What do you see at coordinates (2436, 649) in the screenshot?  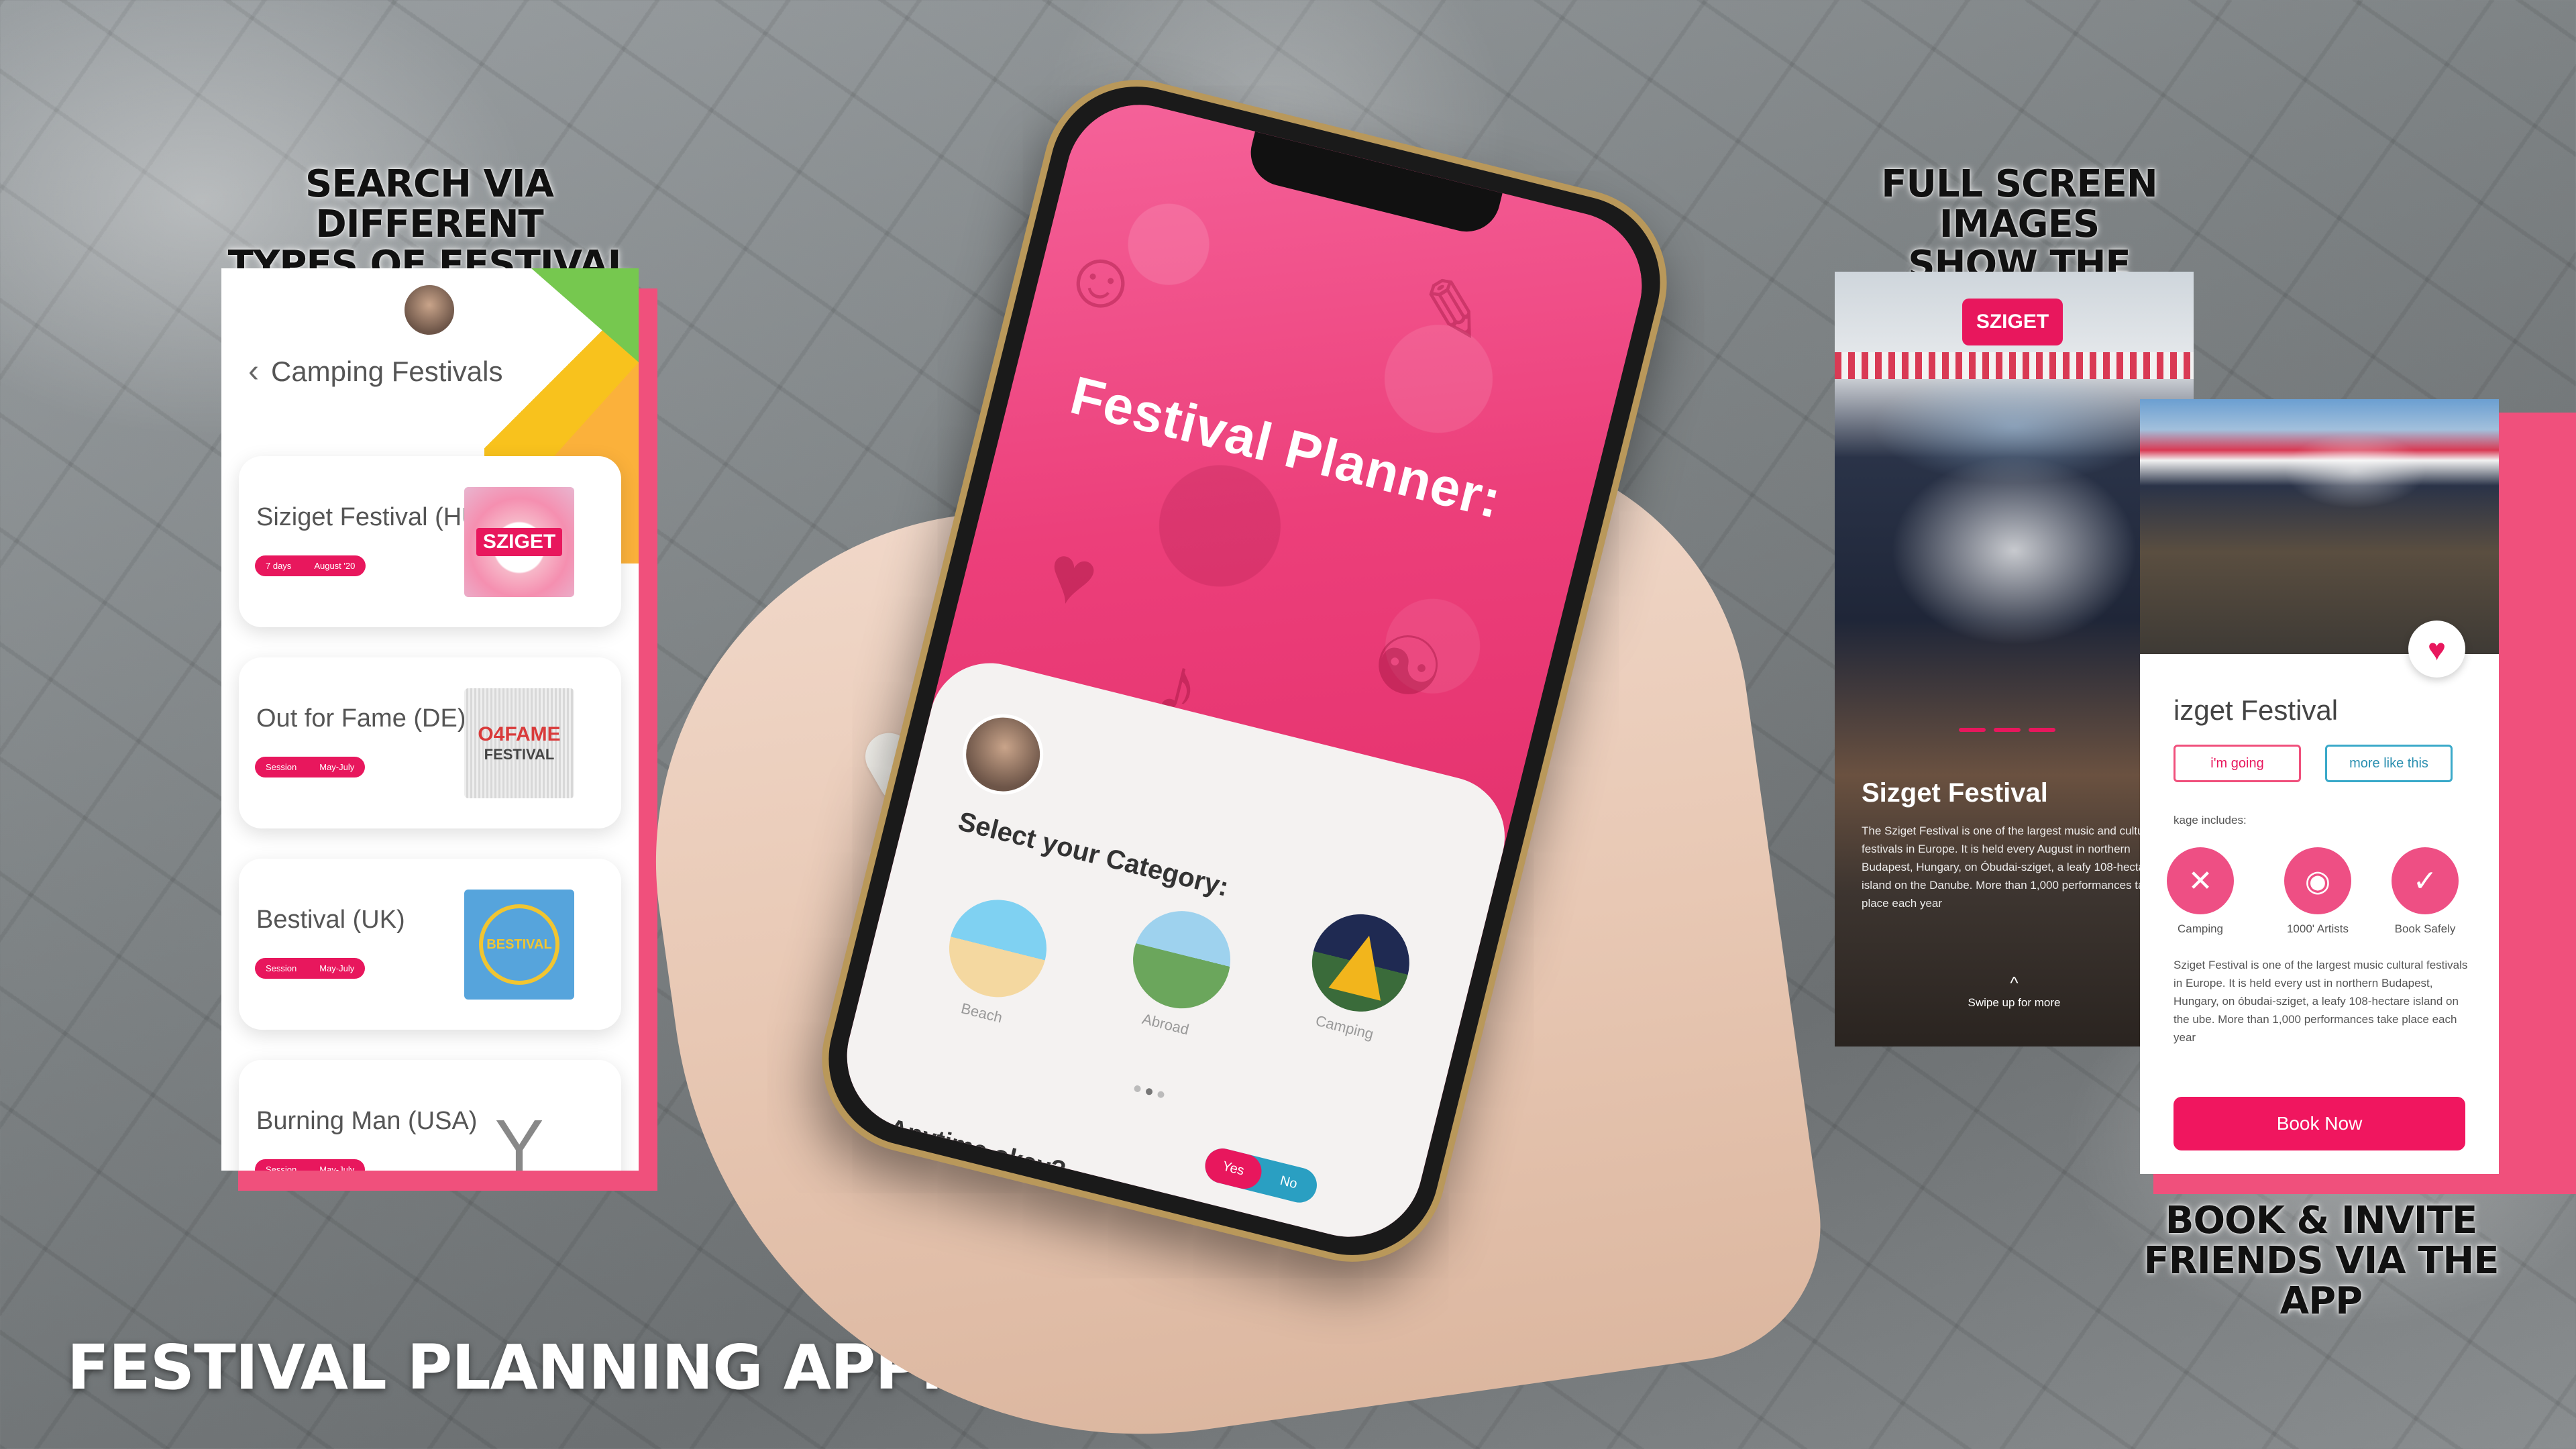 I see `heart-icon: ♥` at bounding box center [2436, 649].